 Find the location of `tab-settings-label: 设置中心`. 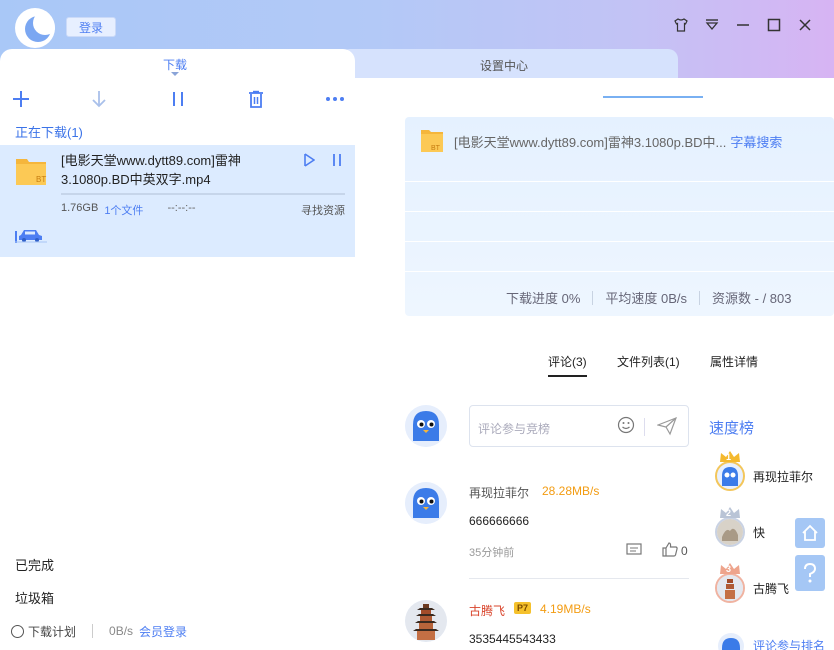

tab-settings-label: 设置中心 is located at coordinates (504, 65).